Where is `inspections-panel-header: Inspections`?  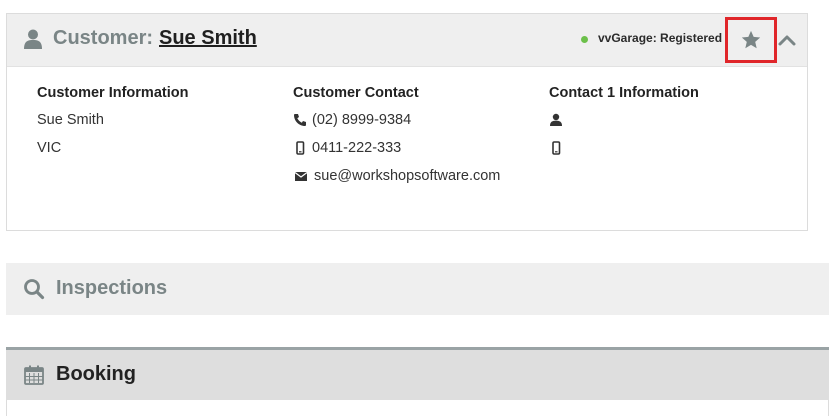
inspections-panel-header: Inspections is located at coordinates (417, 289).